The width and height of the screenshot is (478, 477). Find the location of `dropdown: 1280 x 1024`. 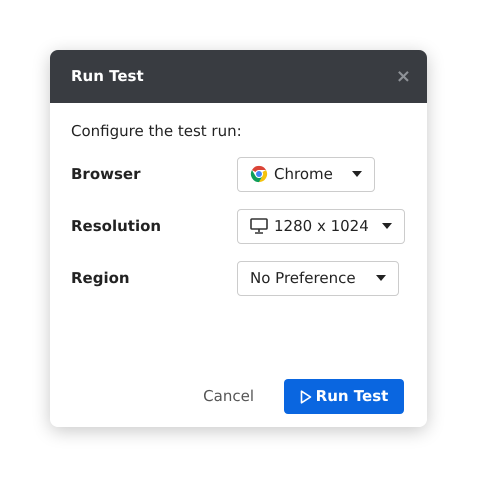

dropdown: 1280 x 1024 is located at coordinates (321, 226).